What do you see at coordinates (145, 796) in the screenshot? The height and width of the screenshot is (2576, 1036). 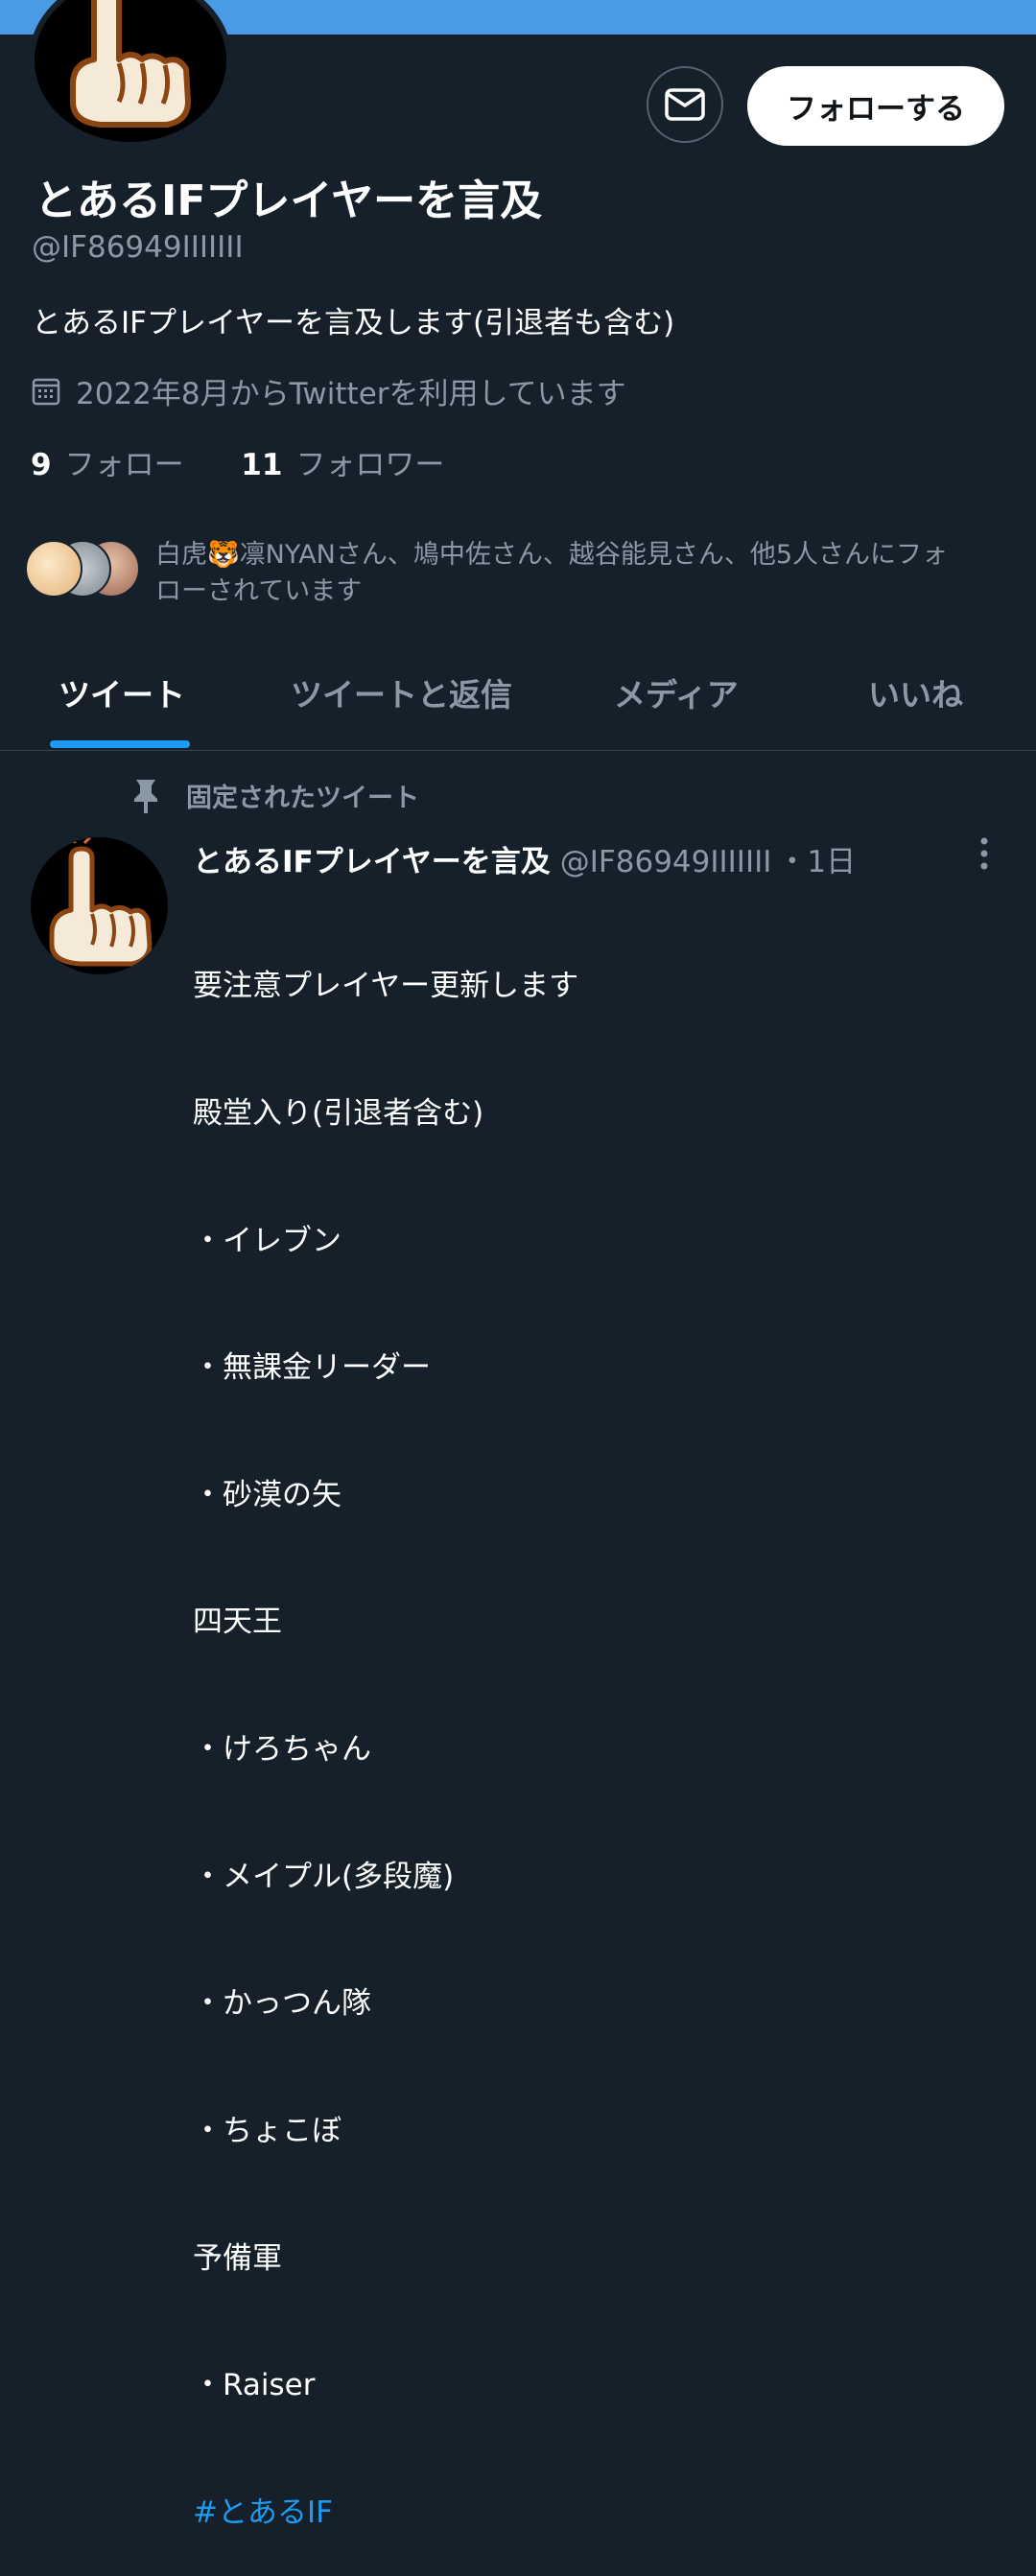 I see `pin-icon` at bounding box center [145, 796].